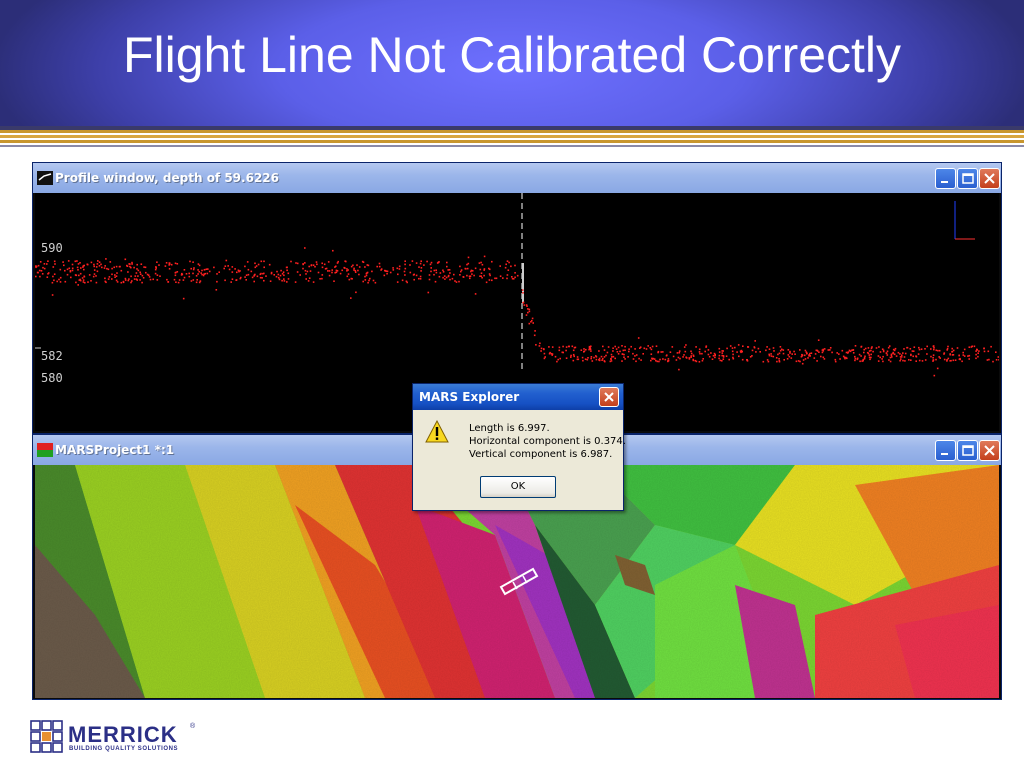  I want to click on dialog-close-button, so click(609, 397).